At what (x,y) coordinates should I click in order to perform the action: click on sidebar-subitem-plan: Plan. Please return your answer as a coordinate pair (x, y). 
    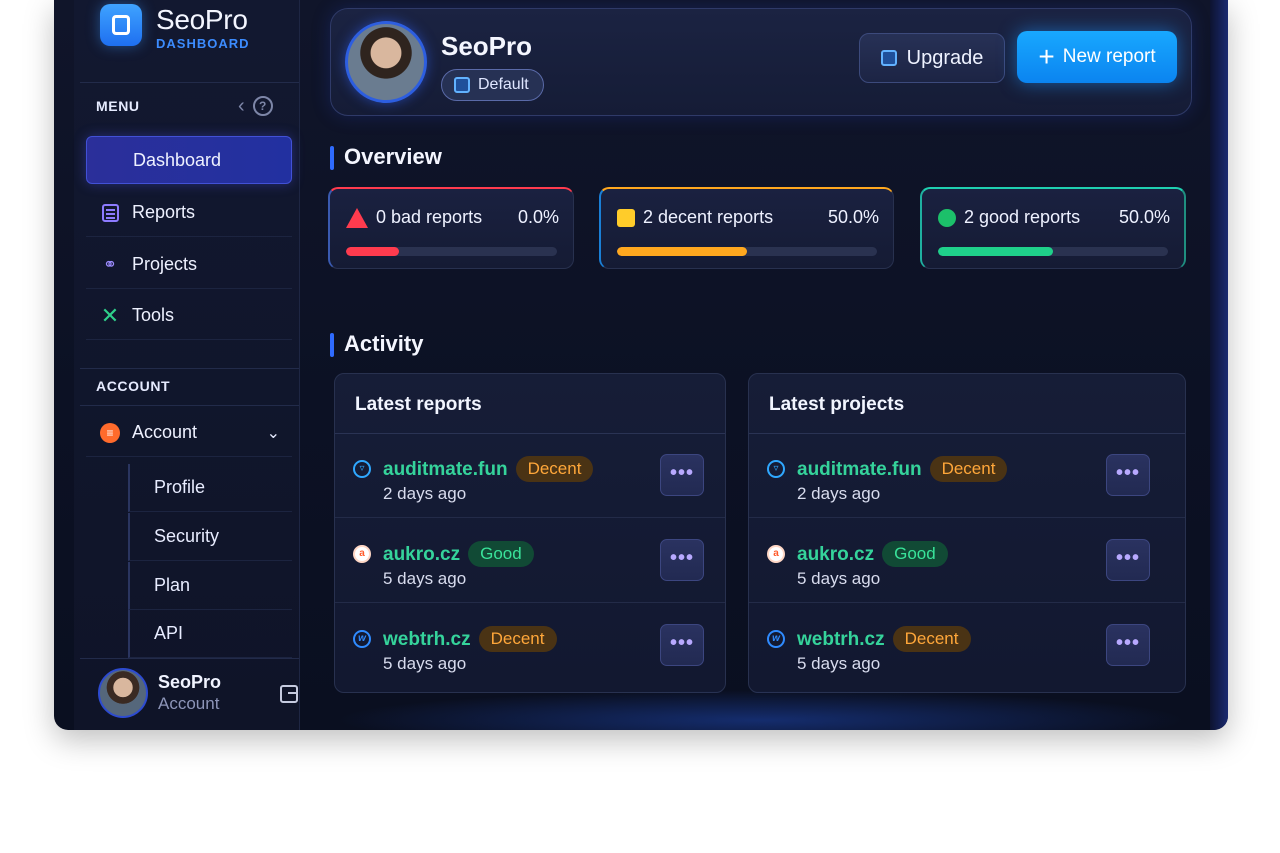
    Looking at the image, I should click on (210, 586).